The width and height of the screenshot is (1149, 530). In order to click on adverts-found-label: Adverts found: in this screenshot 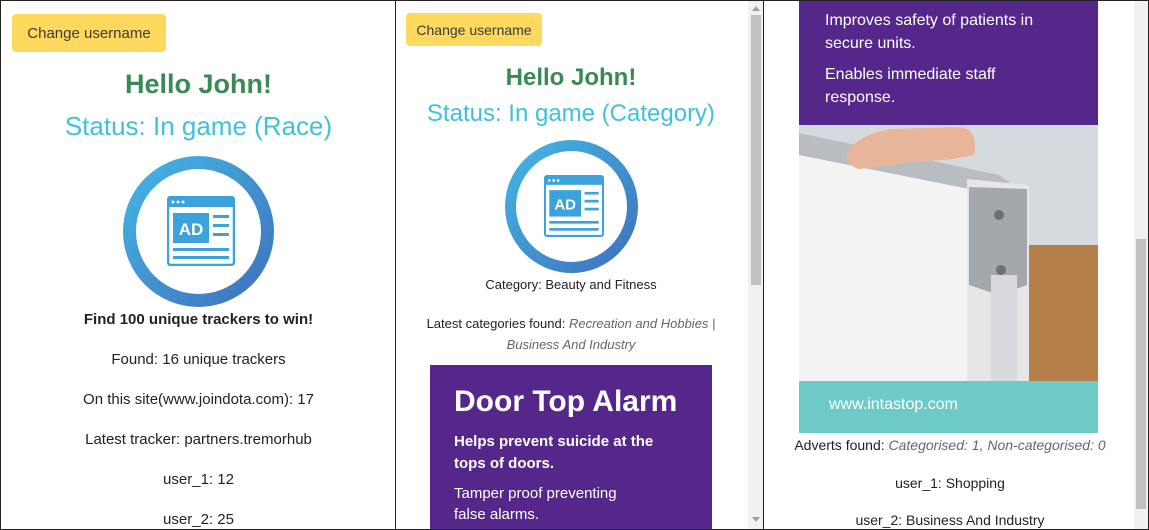, I will do `click(839, 445)`.